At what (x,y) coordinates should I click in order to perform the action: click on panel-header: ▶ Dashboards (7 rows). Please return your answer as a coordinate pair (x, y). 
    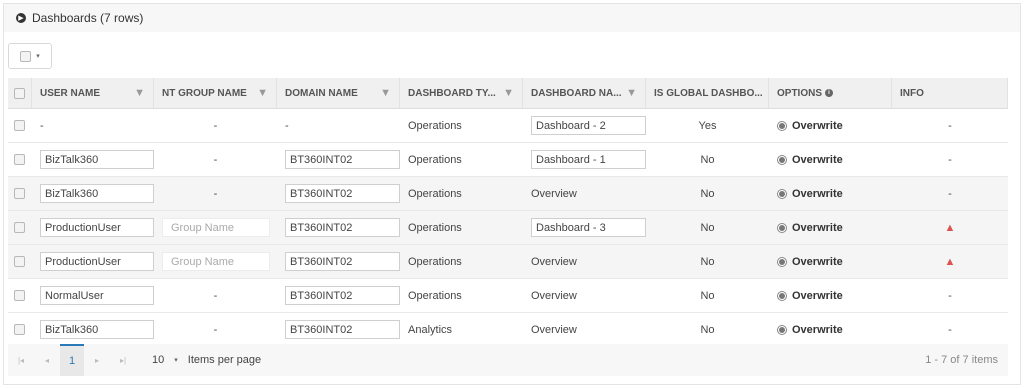
    Looking at the image, I should click on (512, 18).